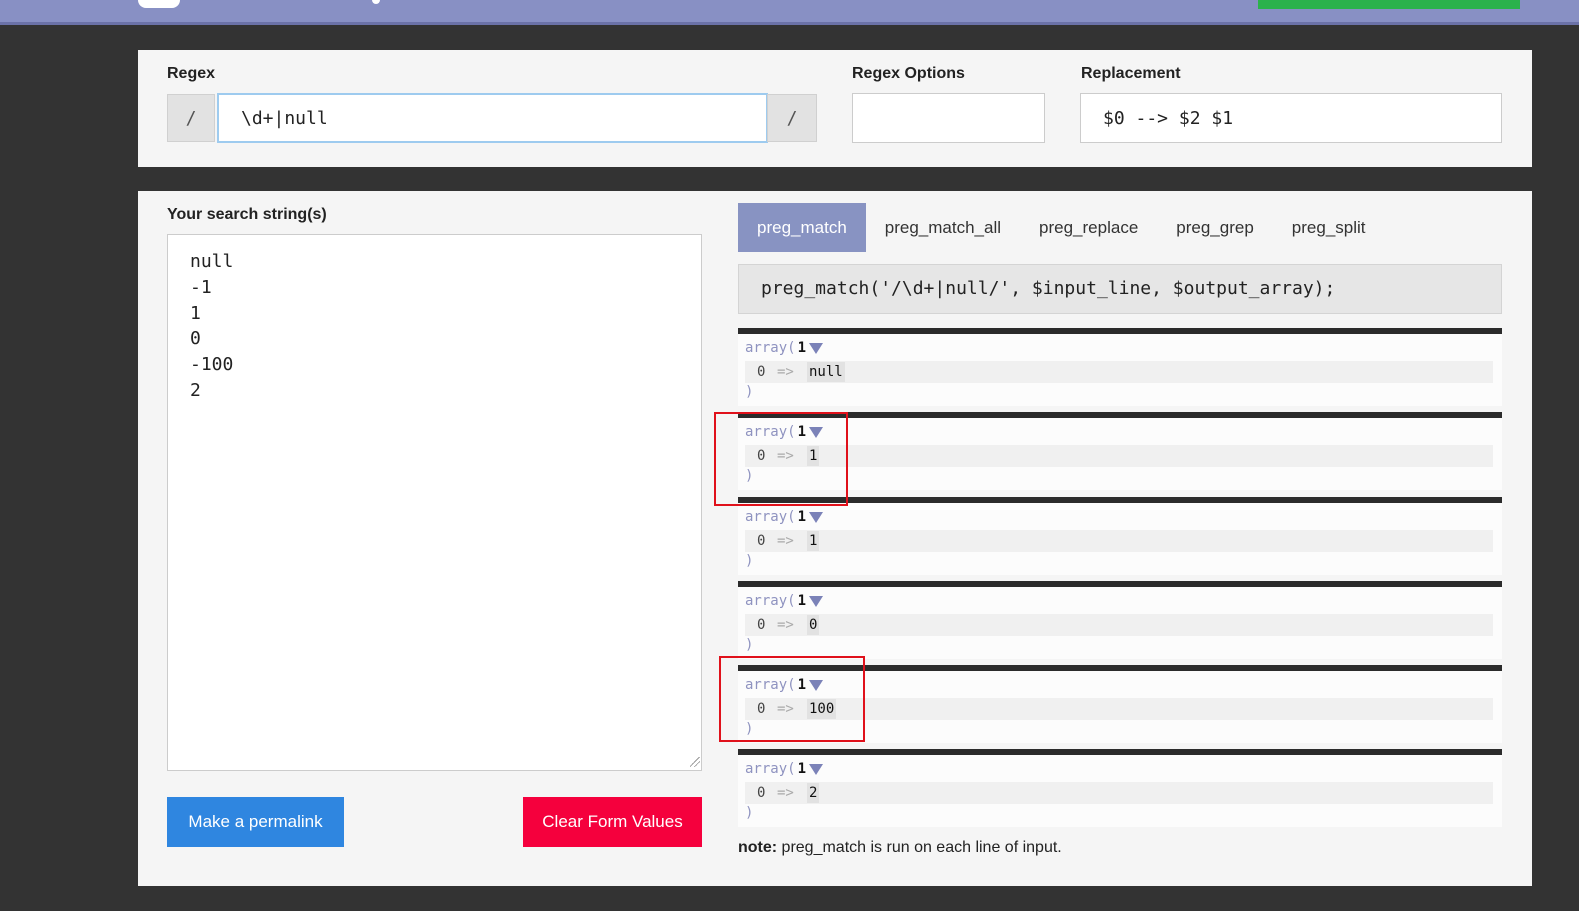 The height and width of the screenshot is (911, 1579). What do you see at coordinates (1389, 4) in the screenshot?
I see `nav-accent-strip` at bounding box center [1389, 4].